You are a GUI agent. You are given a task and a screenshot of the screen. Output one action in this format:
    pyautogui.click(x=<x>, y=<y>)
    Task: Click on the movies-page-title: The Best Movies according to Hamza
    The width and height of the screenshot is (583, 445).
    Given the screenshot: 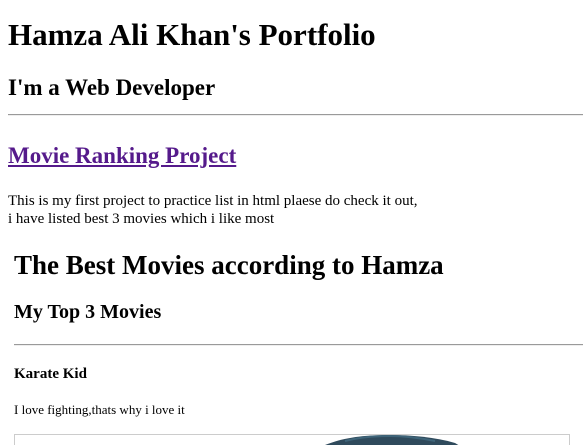 What is the action you would take?
    pyautogui.click(x=229, y=265)
    